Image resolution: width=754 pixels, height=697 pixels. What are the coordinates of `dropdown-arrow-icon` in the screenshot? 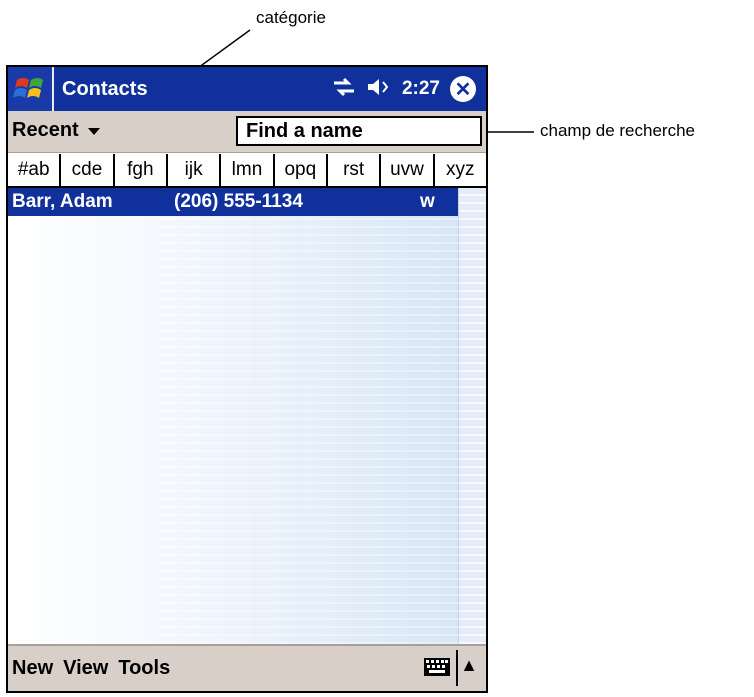 It's located at (94, 130).